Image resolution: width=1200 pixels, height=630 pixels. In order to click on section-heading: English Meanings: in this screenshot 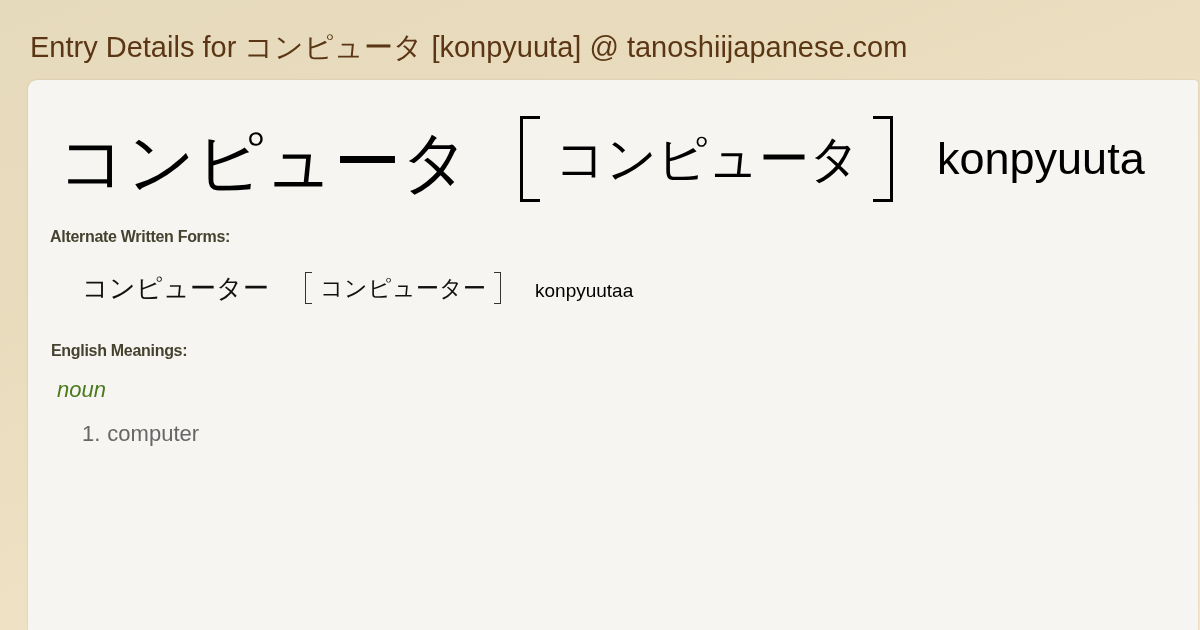, I will do `click(119, 351)`.